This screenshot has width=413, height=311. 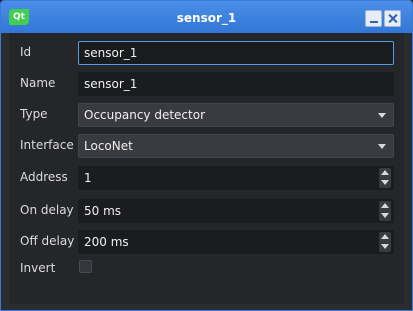 I want to click on off-delay-label: Off delay, so click(x=47, y=241).